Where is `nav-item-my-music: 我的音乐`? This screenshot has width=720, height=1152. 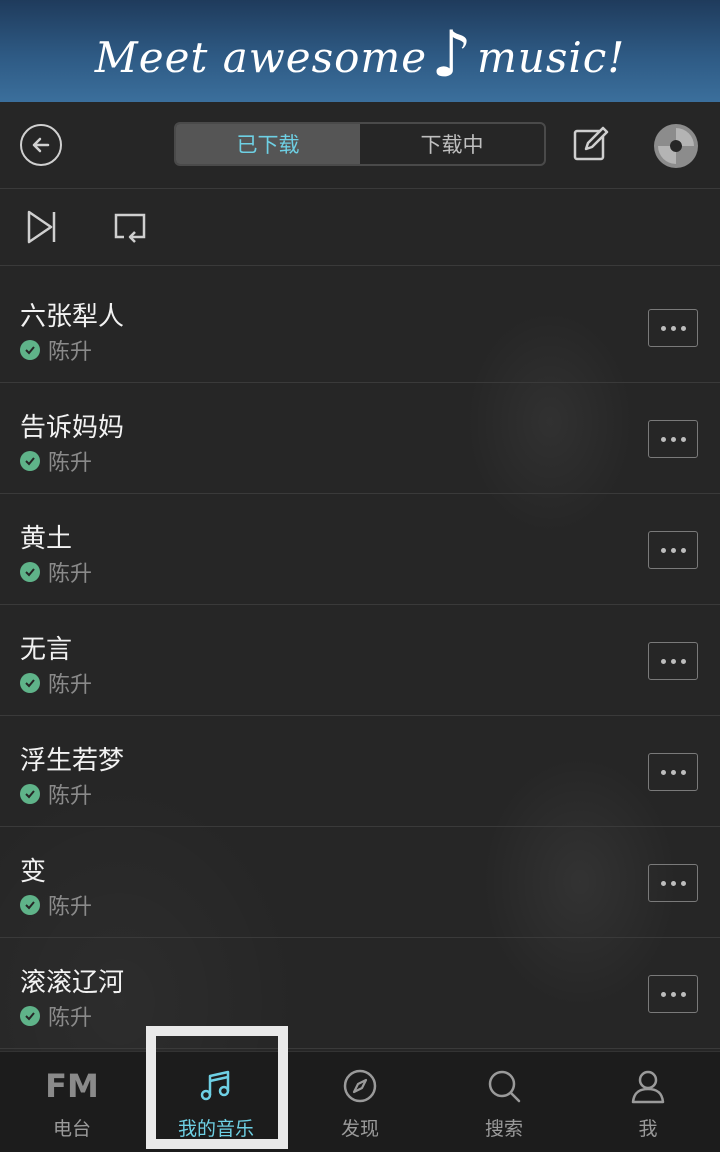
nav-item-my-music: 我的音乐 is located at coordinates (216, 1102).